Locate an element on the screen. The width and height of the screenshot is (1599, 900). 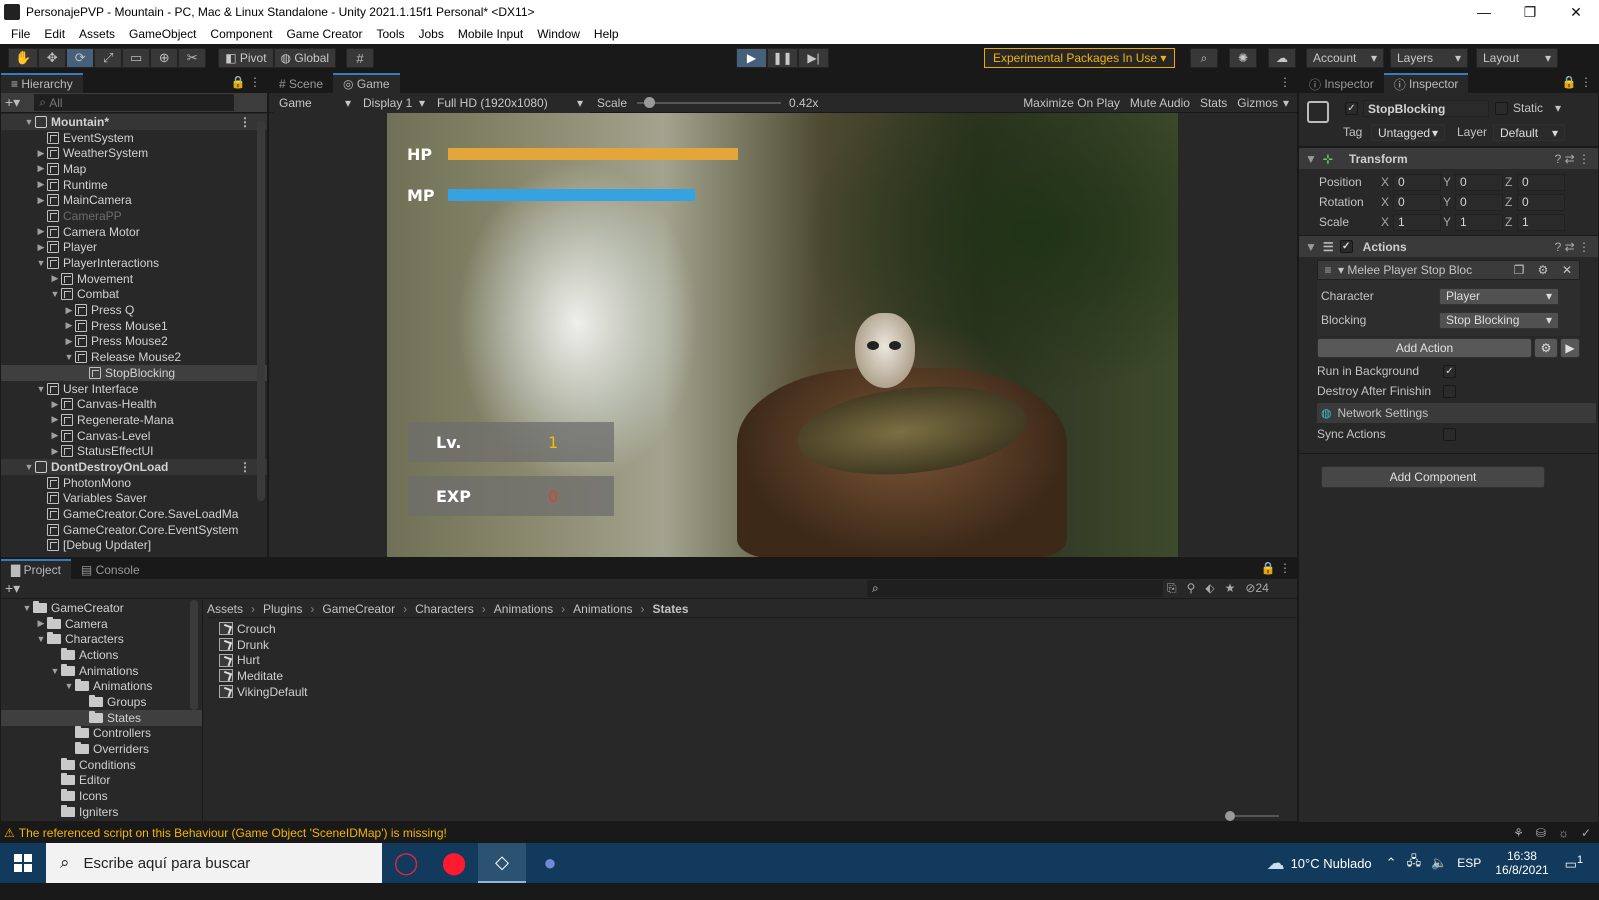
folder-tree-item: Igniters is located at coordinates (101, 812).